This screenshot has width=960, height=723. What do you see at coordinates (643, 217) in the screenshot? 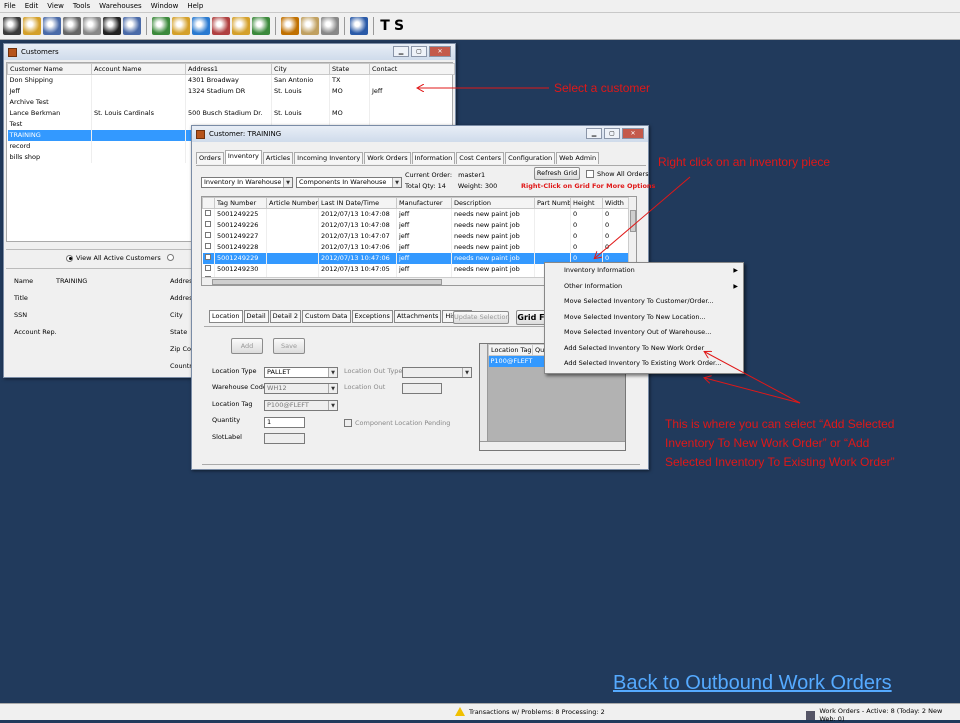
I see `arrow-to-inventory` at bounding box center [643, 217].